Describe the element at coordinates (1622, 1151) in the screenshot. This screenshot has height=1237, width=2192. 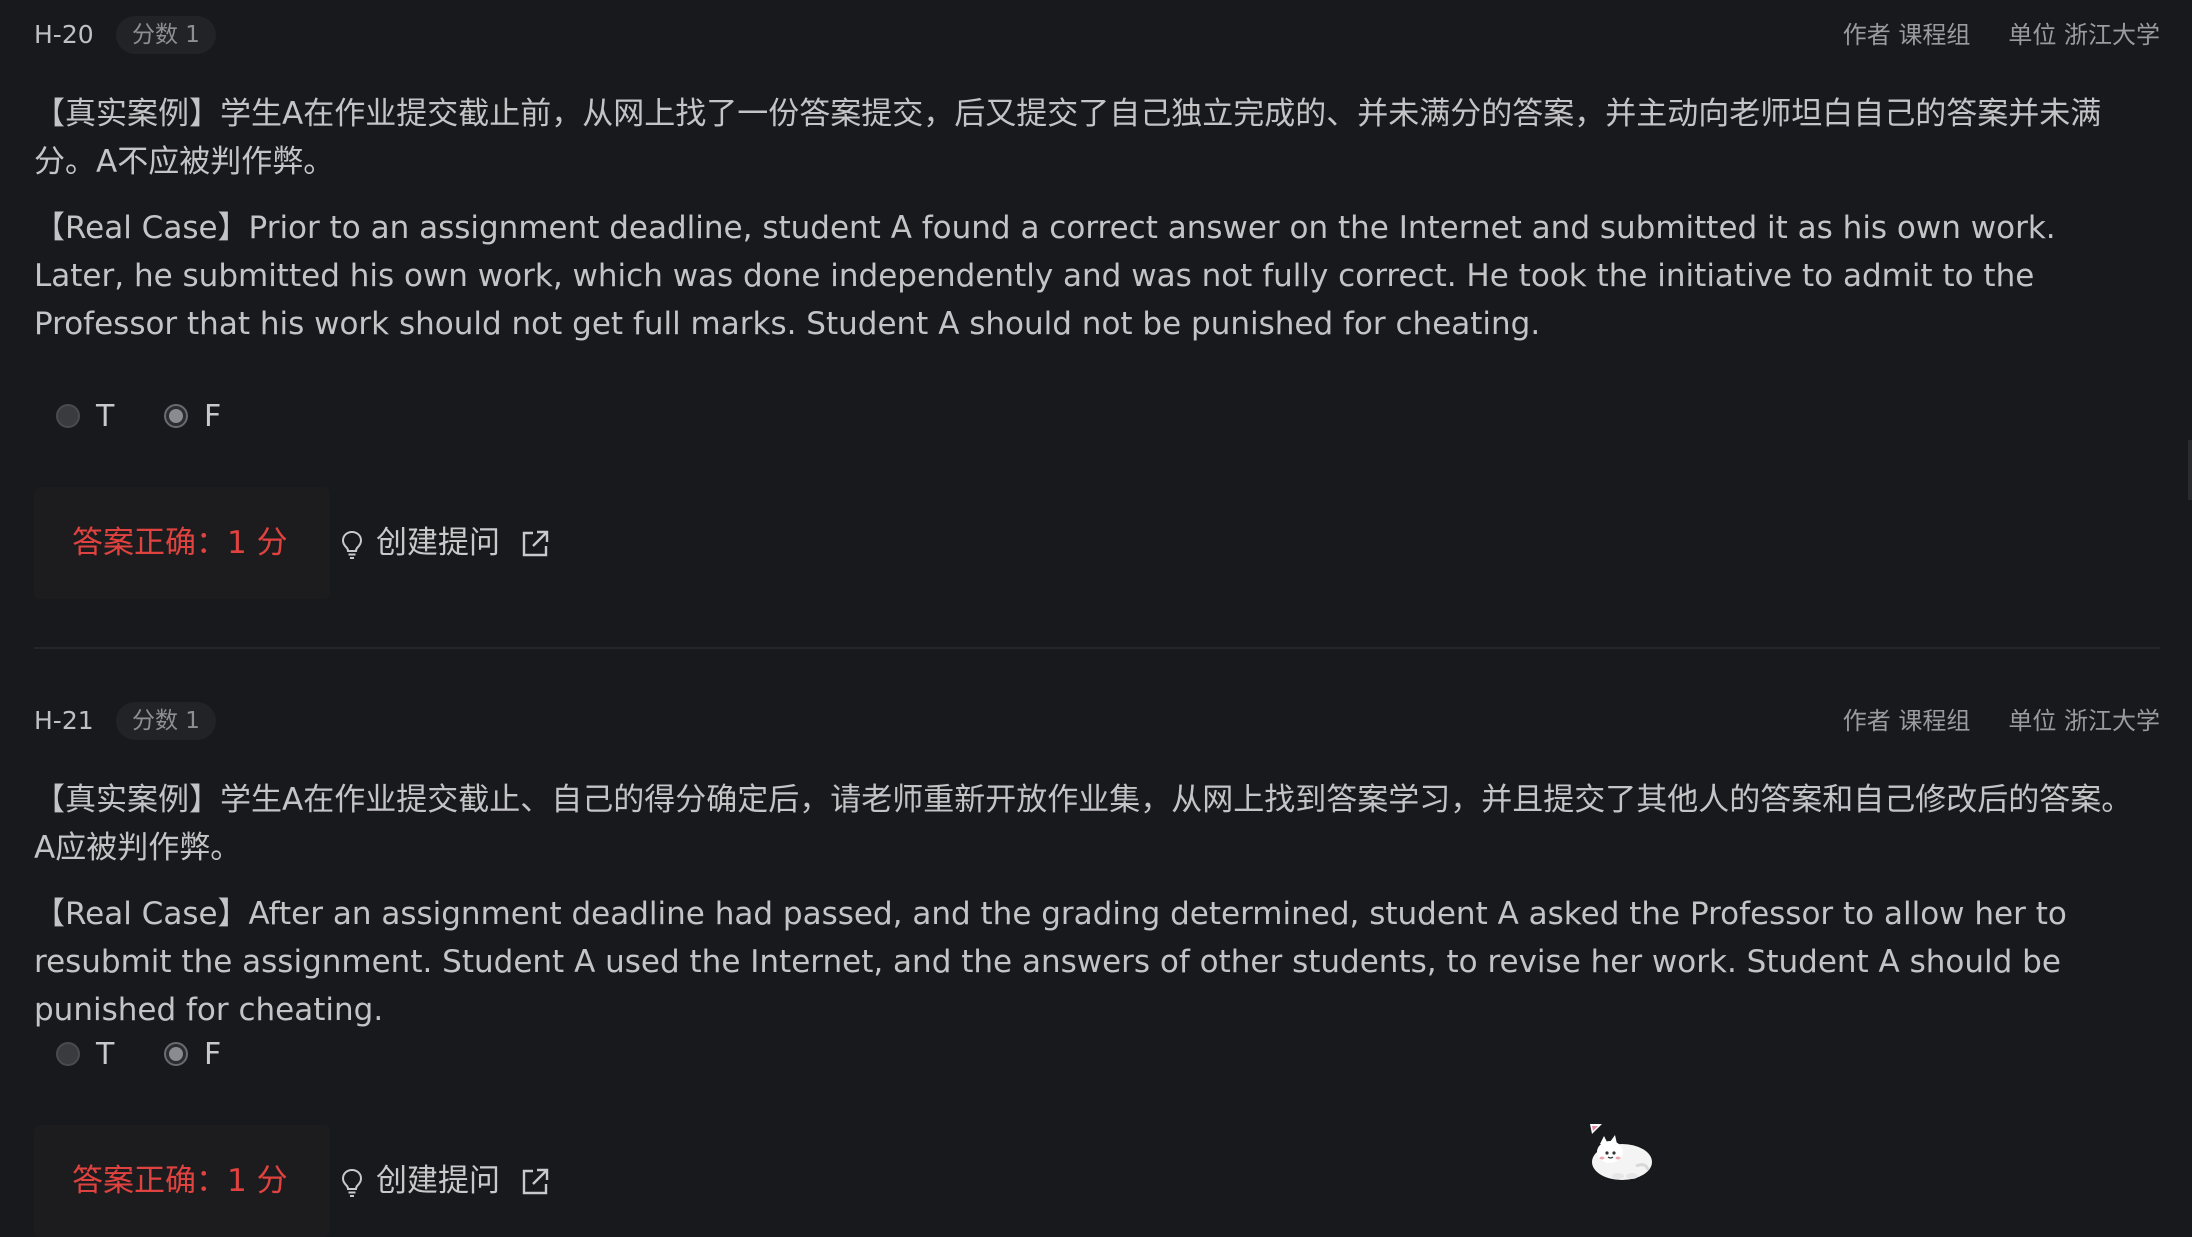
I see `cat-mascot-icon` at that location.